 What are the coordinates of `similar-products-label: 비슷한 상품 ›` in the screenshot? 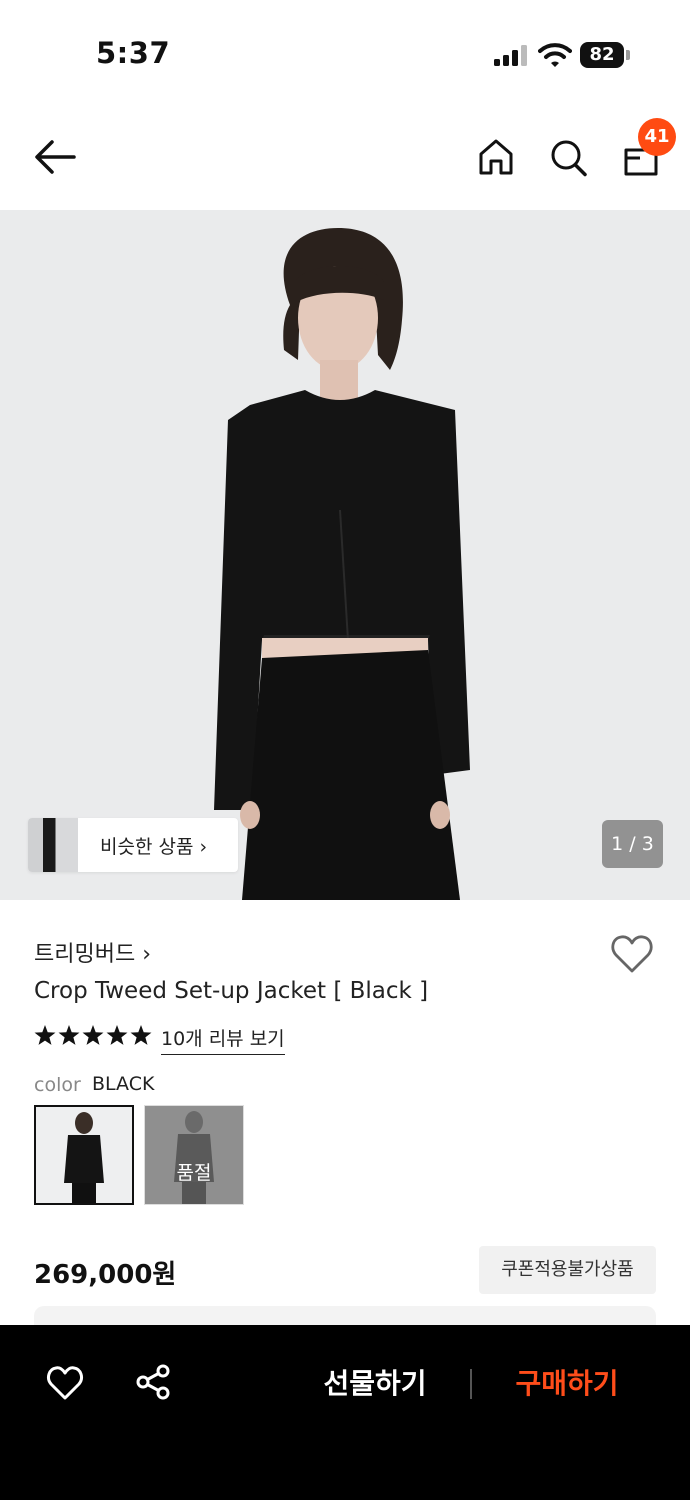 It's located at (154, 847).